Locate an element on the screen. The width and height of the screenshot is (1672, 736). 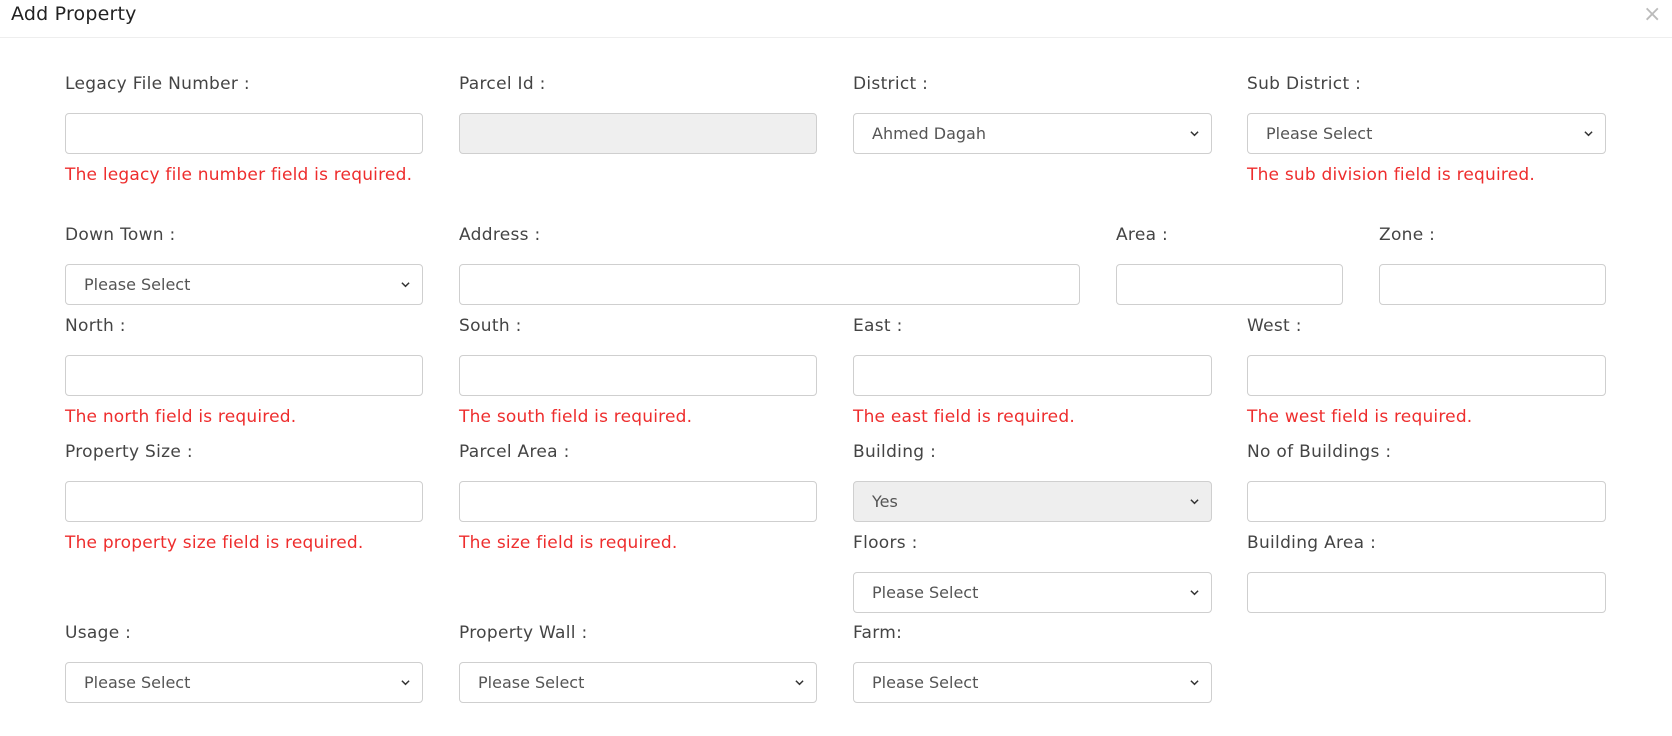
area-field: Area : is located at coordinates (1229, 264).